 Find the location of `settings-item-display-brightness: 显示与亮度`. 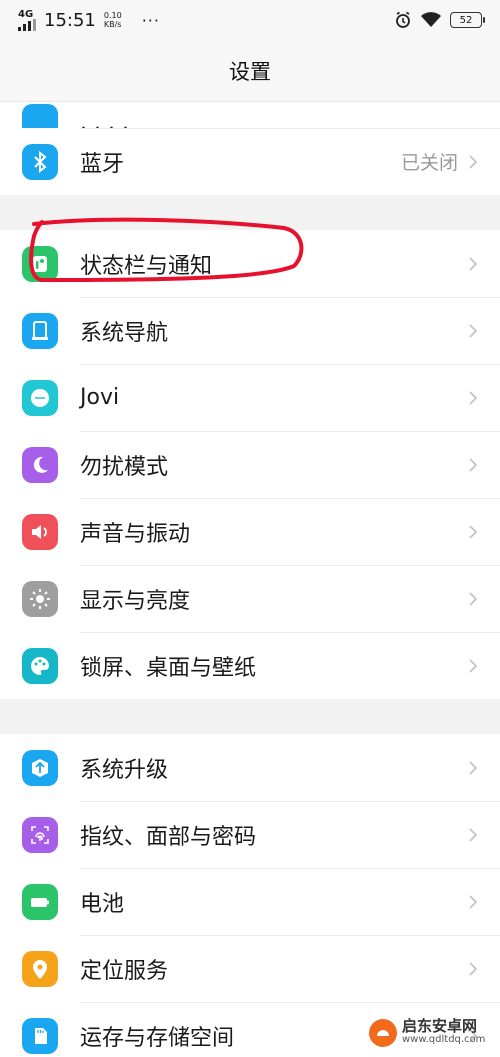

settings-item-display-brightness: 显示与亮度 is located at coordinates (250, 598).